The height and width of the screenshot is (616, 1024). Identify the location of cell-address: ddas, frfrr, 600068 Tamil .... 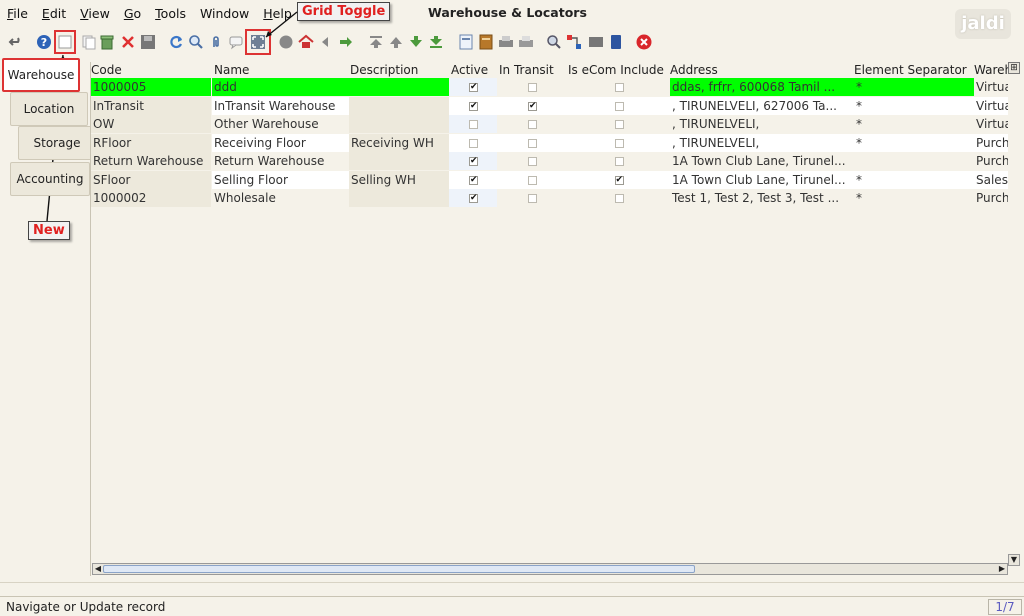
(762, 87).